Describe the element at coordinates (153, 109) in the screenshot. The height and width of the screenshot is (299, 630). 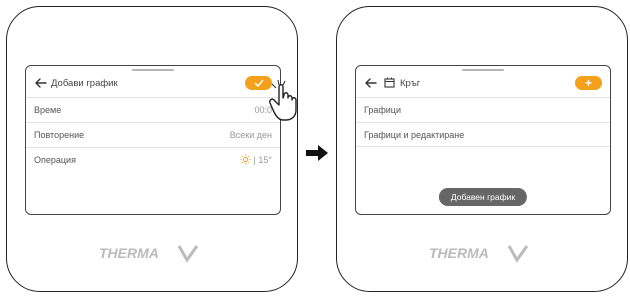
I see `time-row: Време 00:0` at that location.